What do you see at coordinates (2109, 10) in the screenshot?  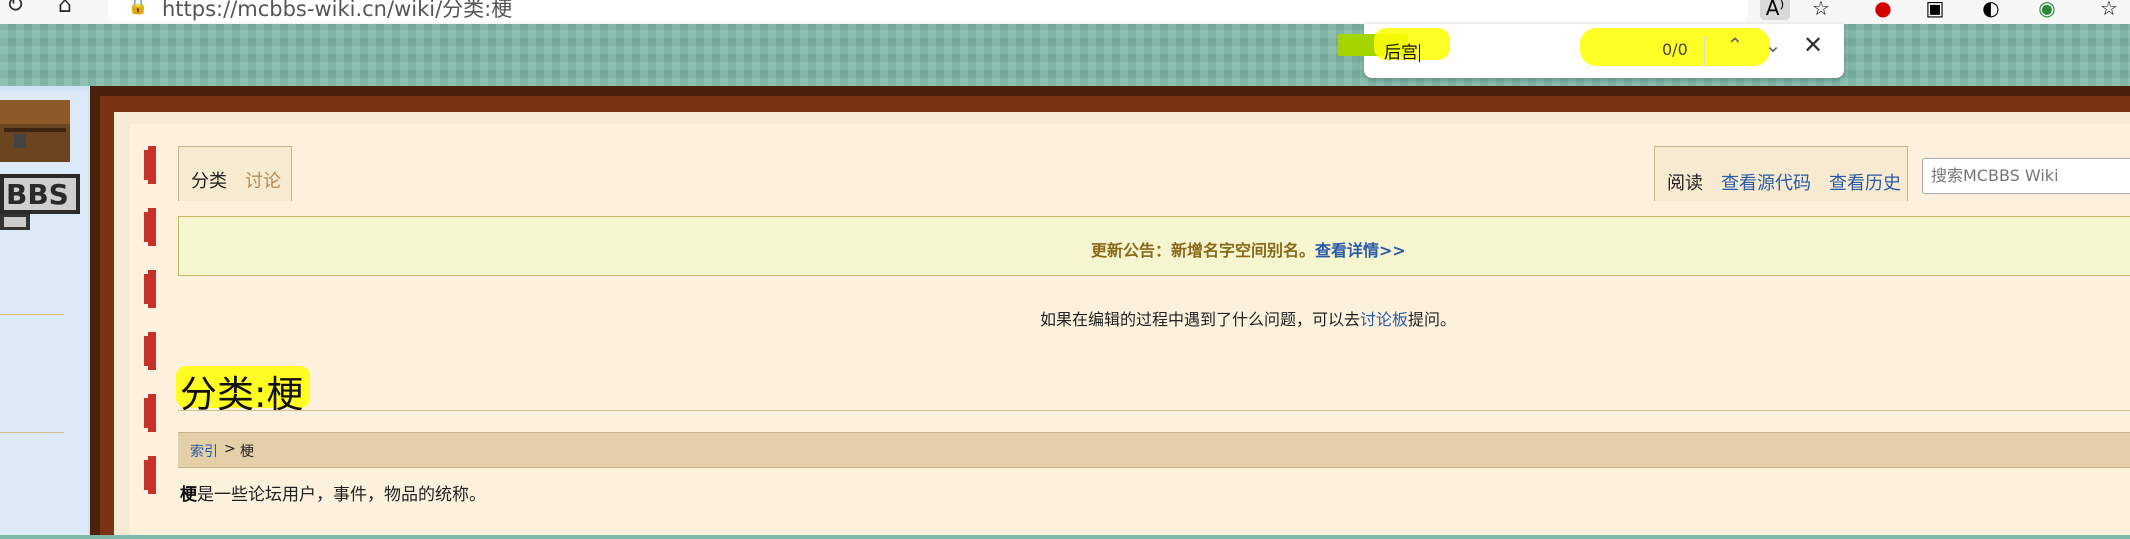 I see `favorites-list-icon: ☆` at bounding box center [2109, 10].